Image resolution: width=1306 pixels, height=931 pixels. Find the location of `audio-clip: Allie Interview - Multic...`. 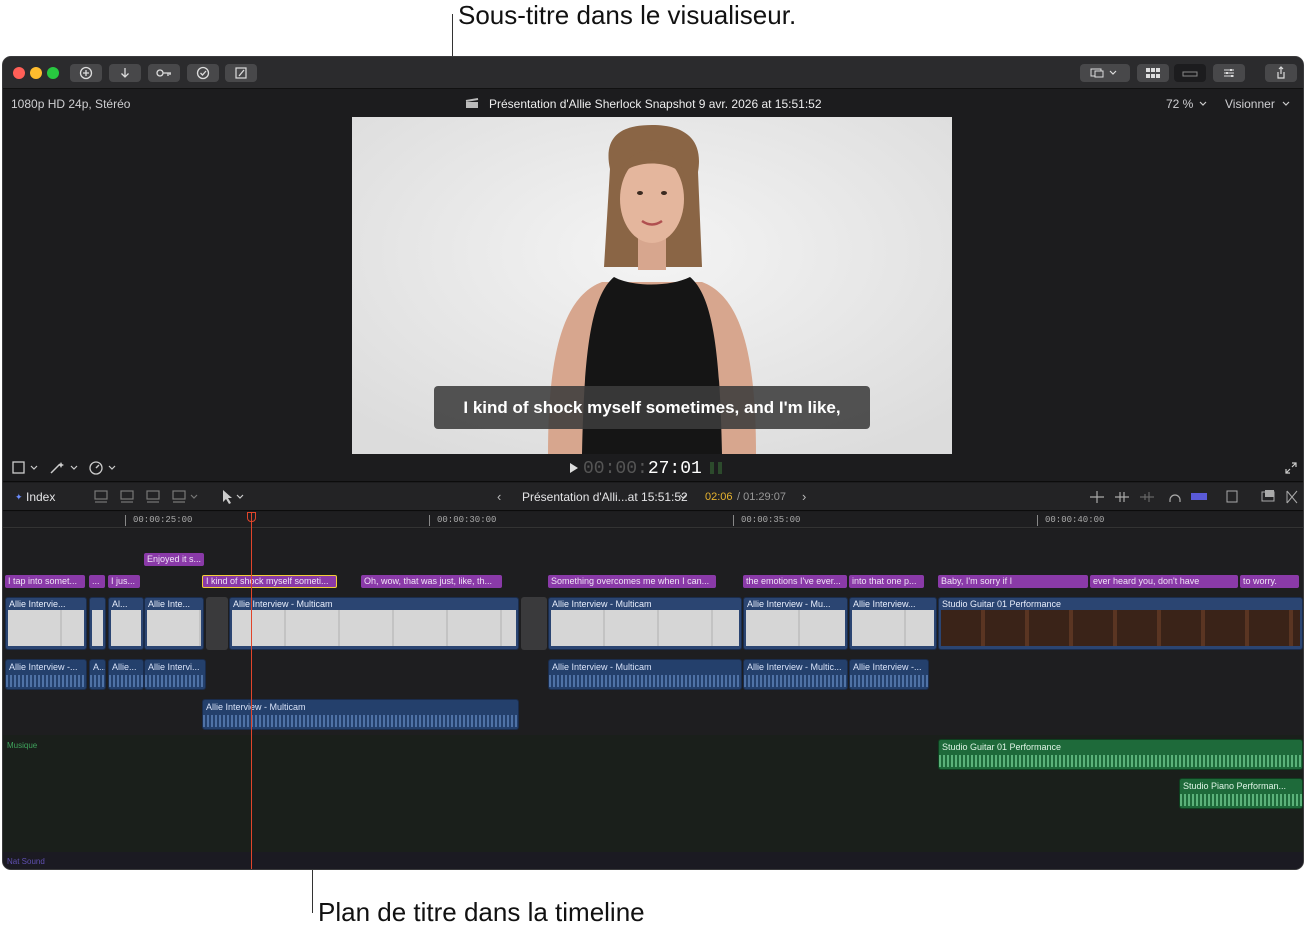

audio-clip: Allie Interview - Multic... is located at coordinates (795, 674).